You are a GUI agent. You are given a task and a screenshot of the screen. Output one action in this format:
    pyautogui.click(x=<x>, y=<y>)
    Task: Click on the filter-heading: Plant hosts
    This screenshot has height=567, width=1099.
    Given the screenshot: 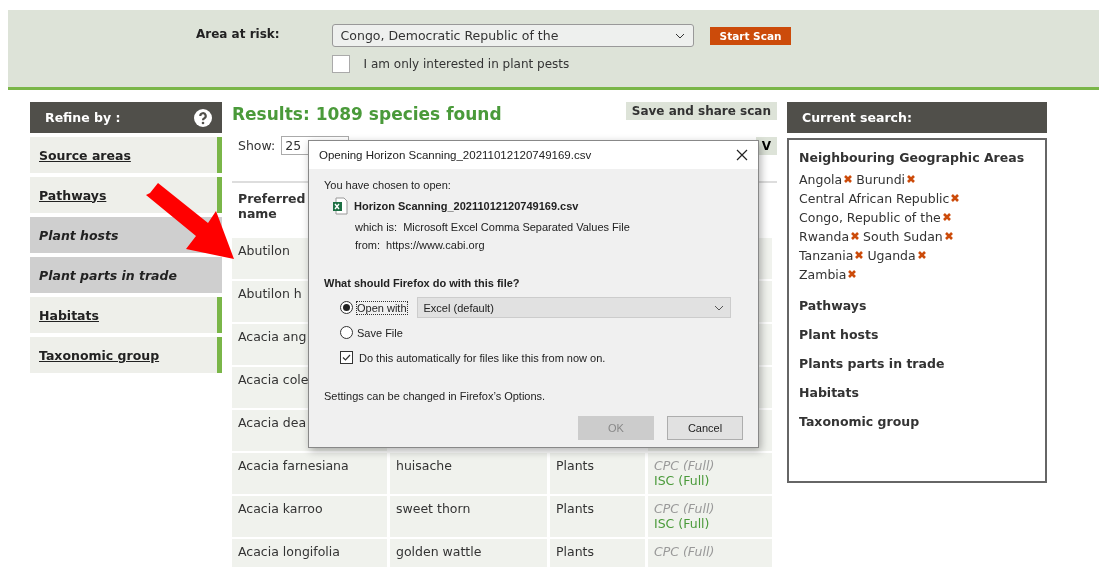 What is the action you would take?
    pyautogui.click(x=839, y=334)
    